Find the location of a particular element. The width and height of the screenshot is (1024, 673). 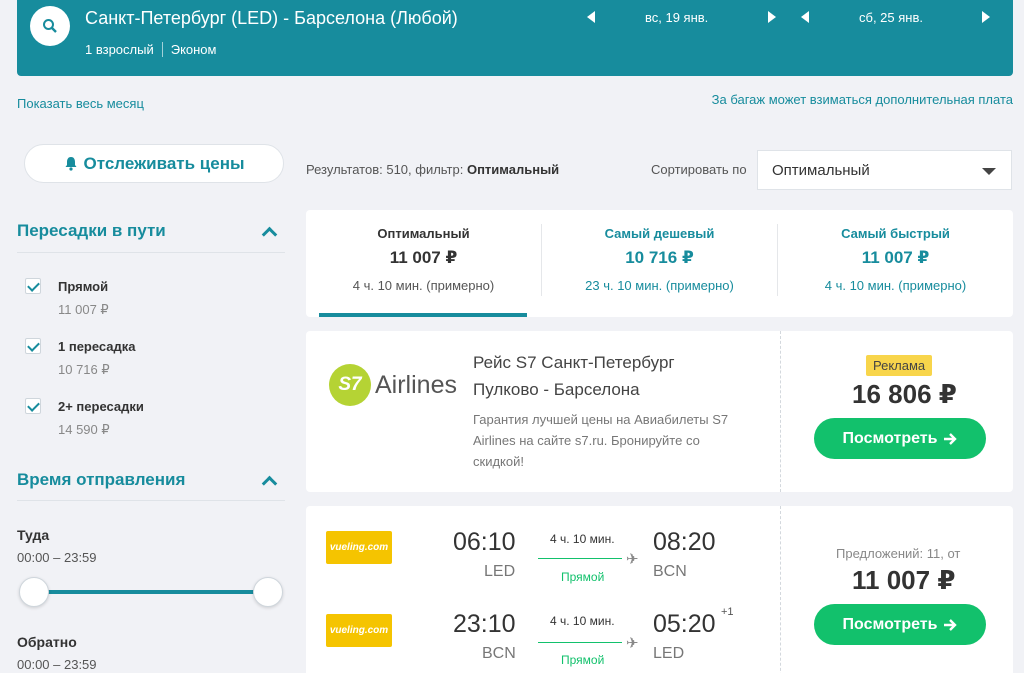

outbound-departure-time: 06:10 is located at coordinates (484, 542).